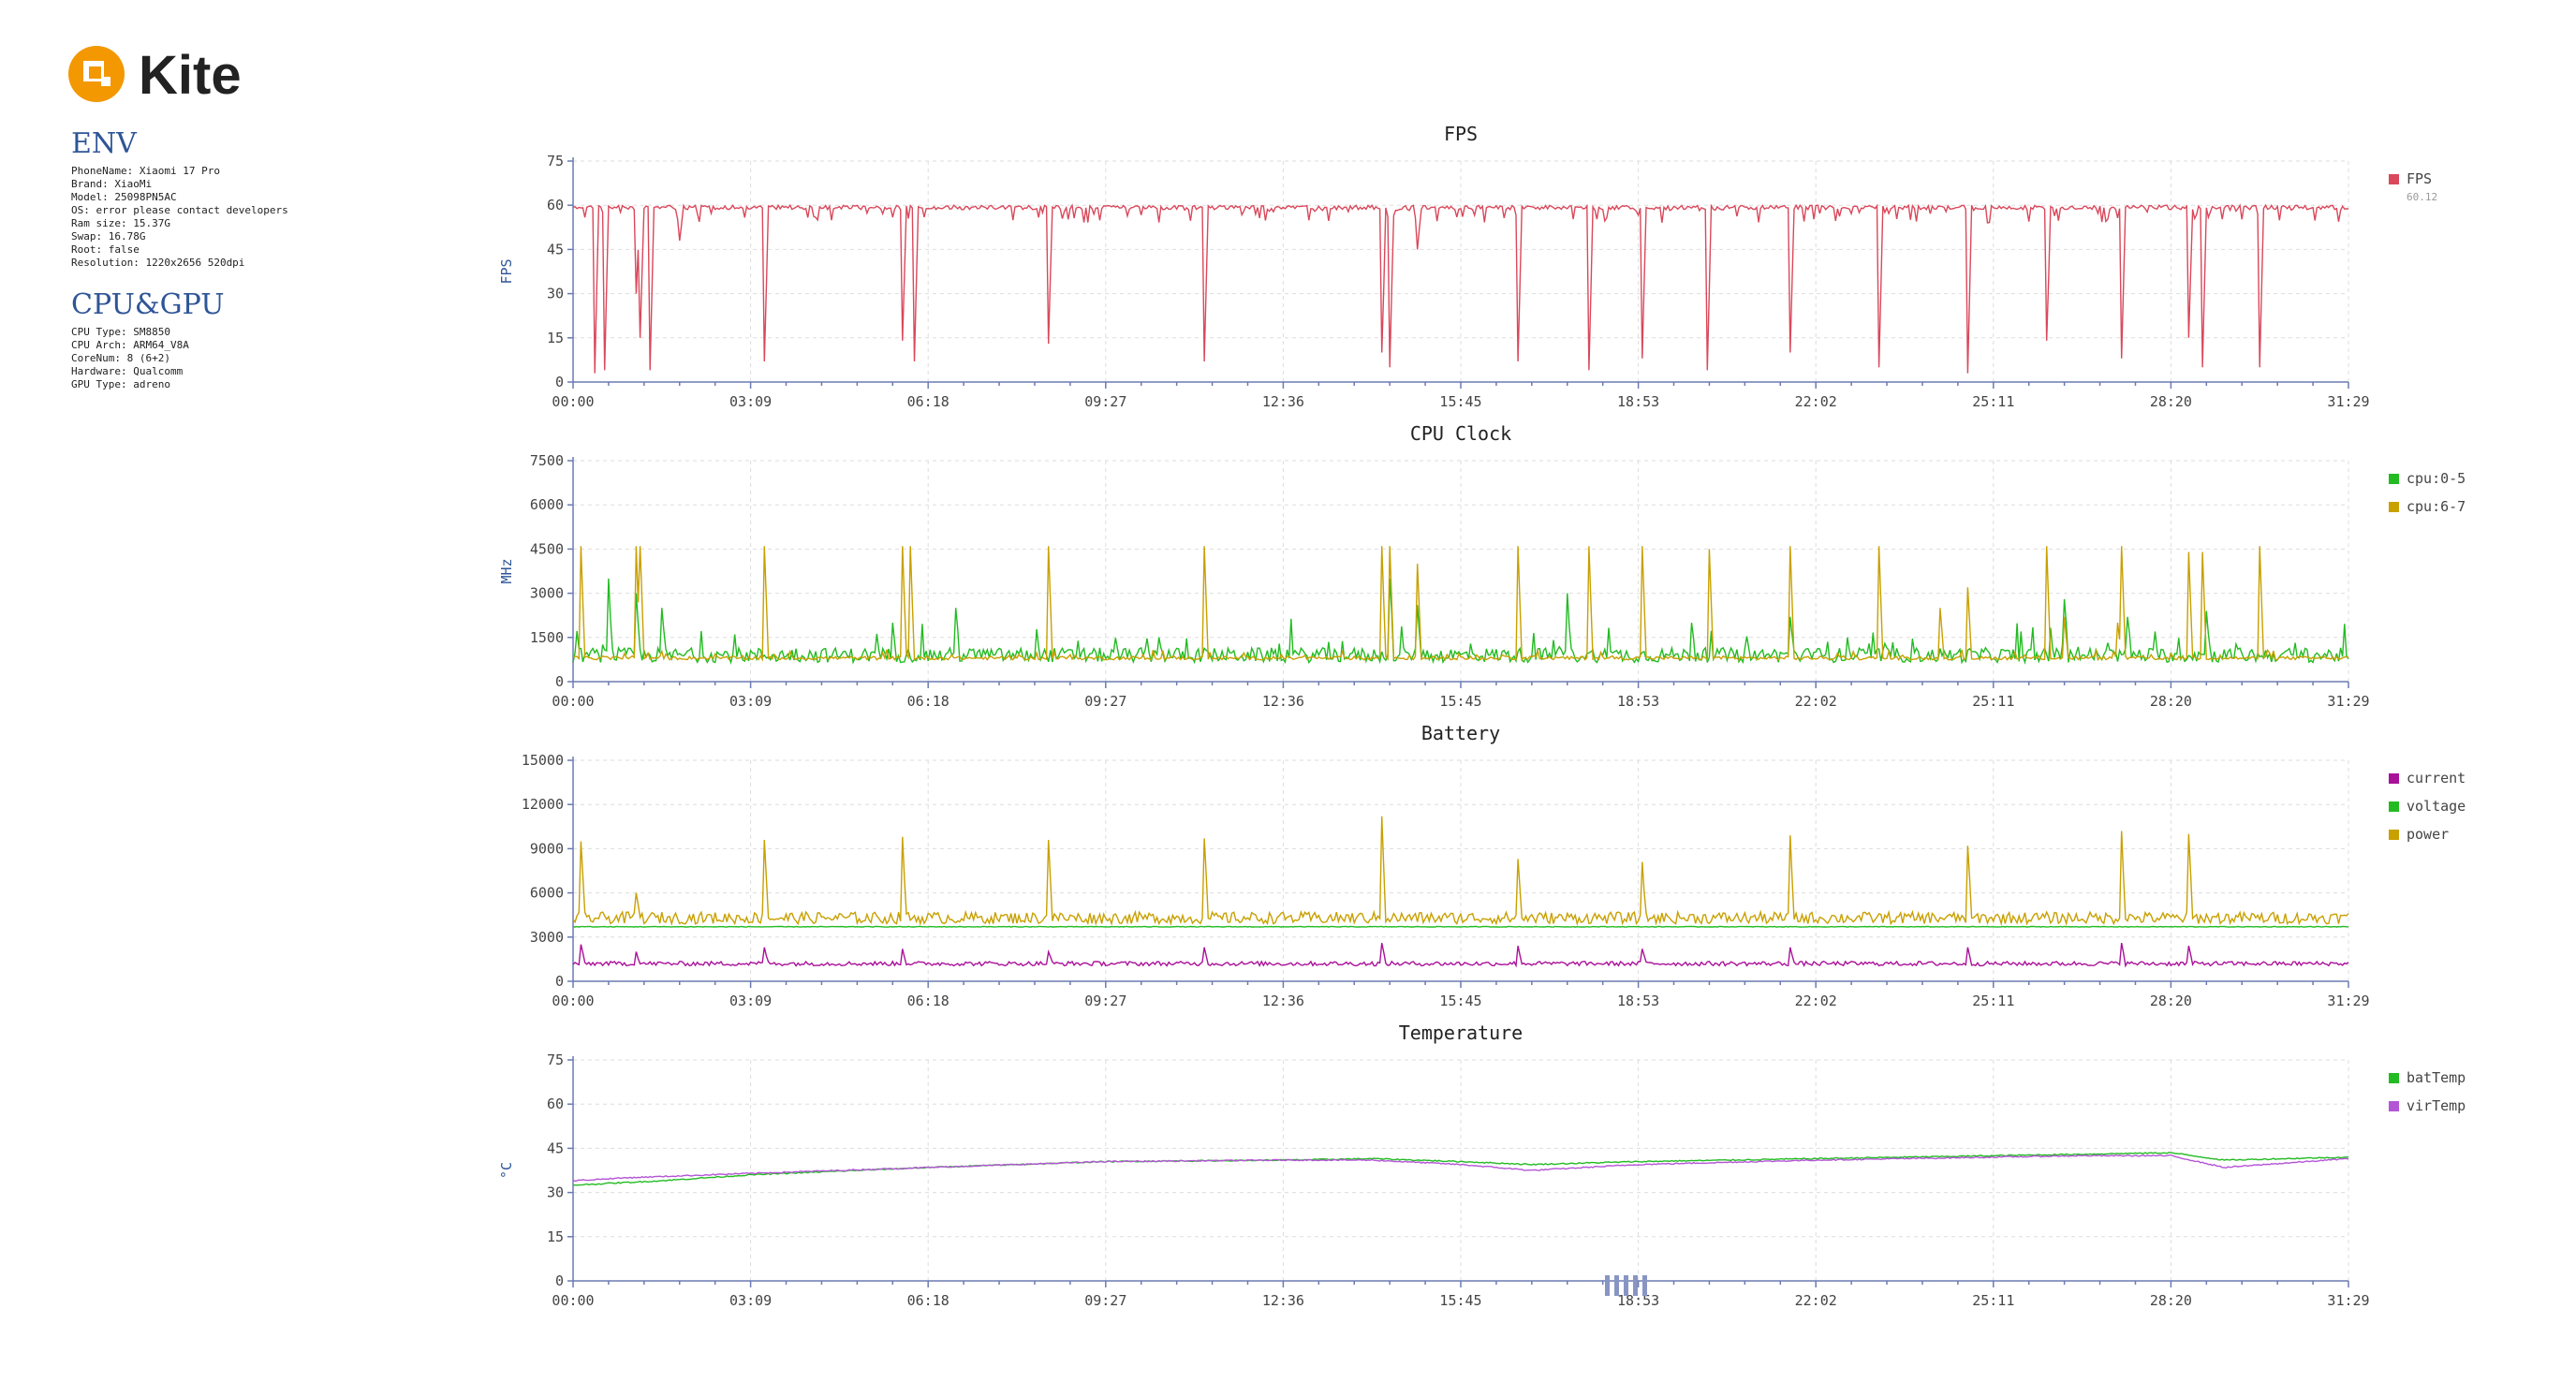 The width and height of the screenshot is (2576, 1397). I want to click on chart-title: FPS, so click(1461, 134).